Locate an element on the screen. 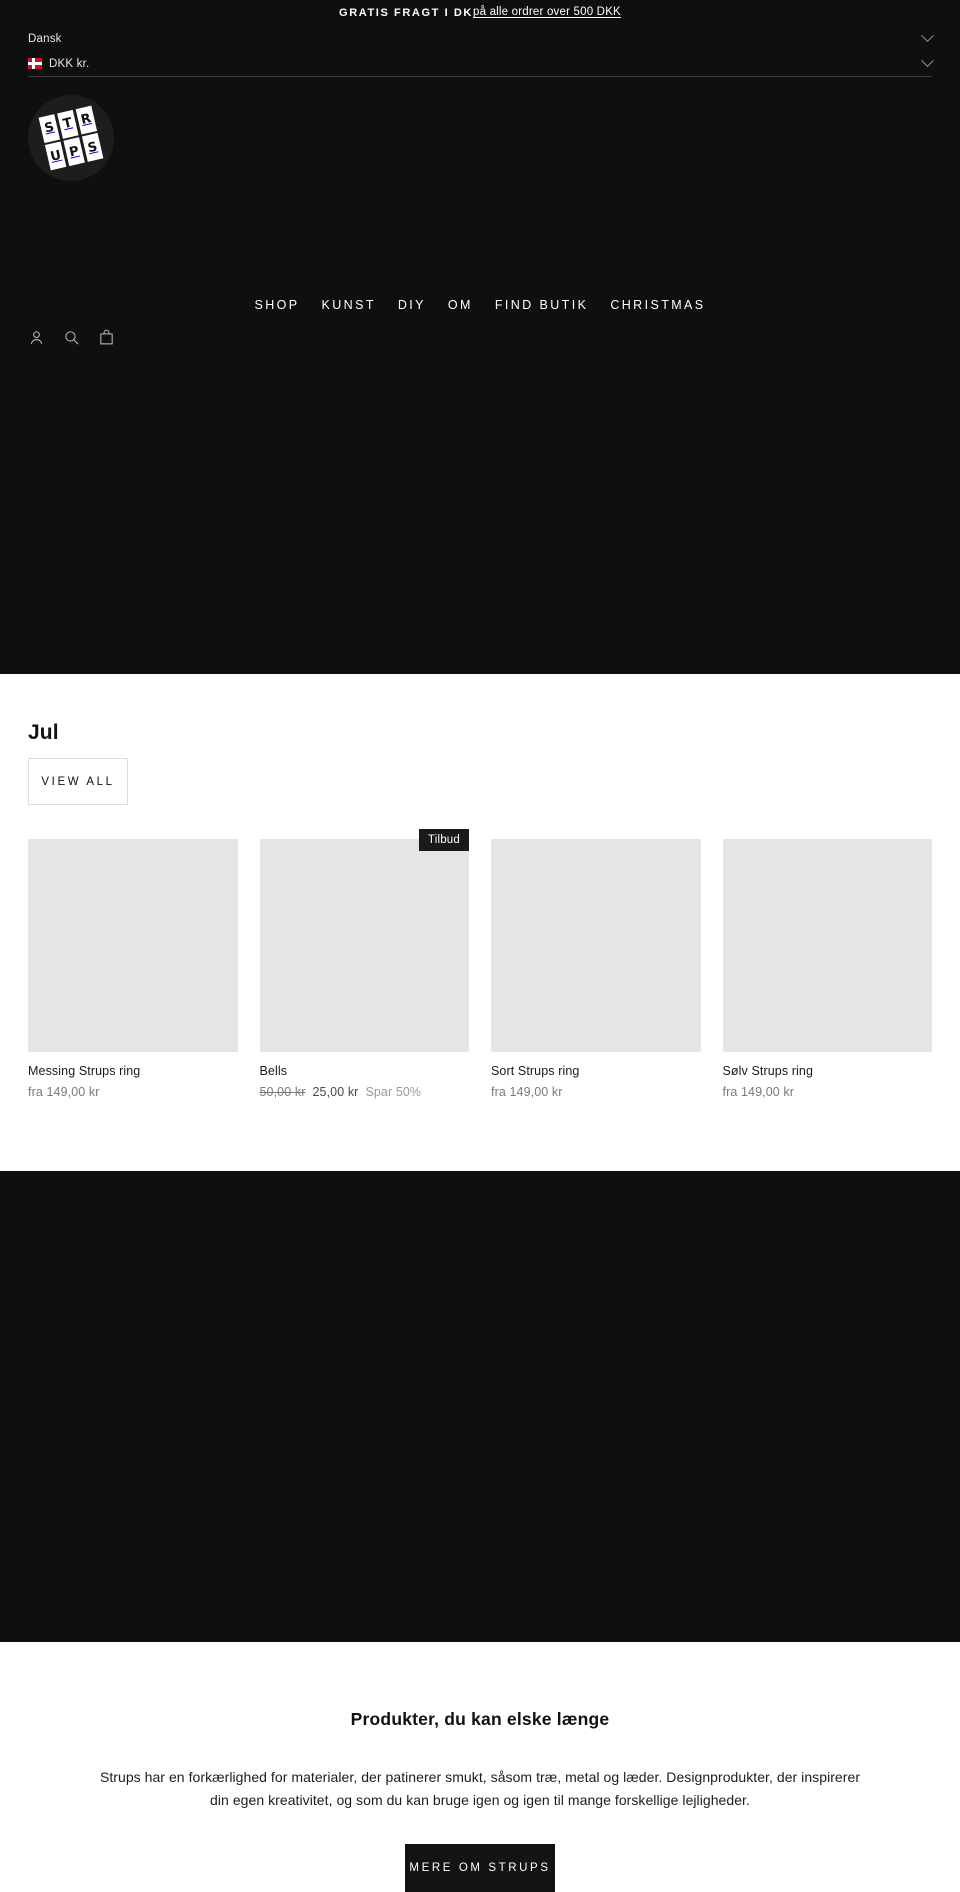  announcement-link: på alle ordrer over 500 DKK is located at coordinates (547, 13).